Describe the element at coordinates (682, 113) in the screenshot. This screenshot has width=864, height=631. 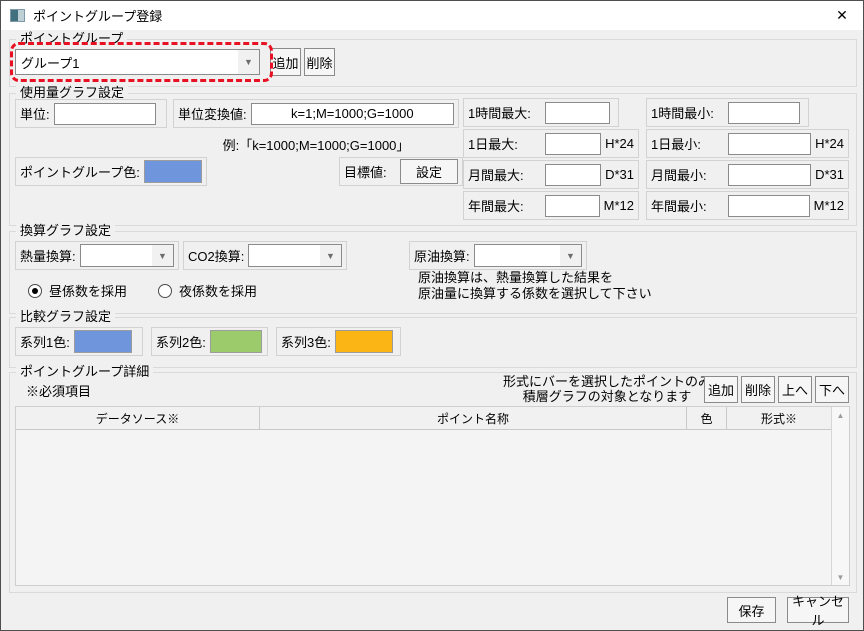
I see `hour-min-label: 1時間最小:` at that location.